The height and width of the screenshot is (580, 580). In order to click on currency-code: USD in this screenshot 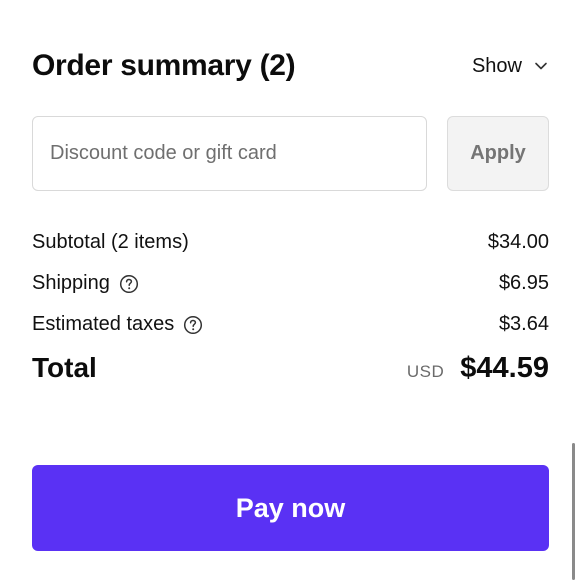, I will do `click(425, 371)`.